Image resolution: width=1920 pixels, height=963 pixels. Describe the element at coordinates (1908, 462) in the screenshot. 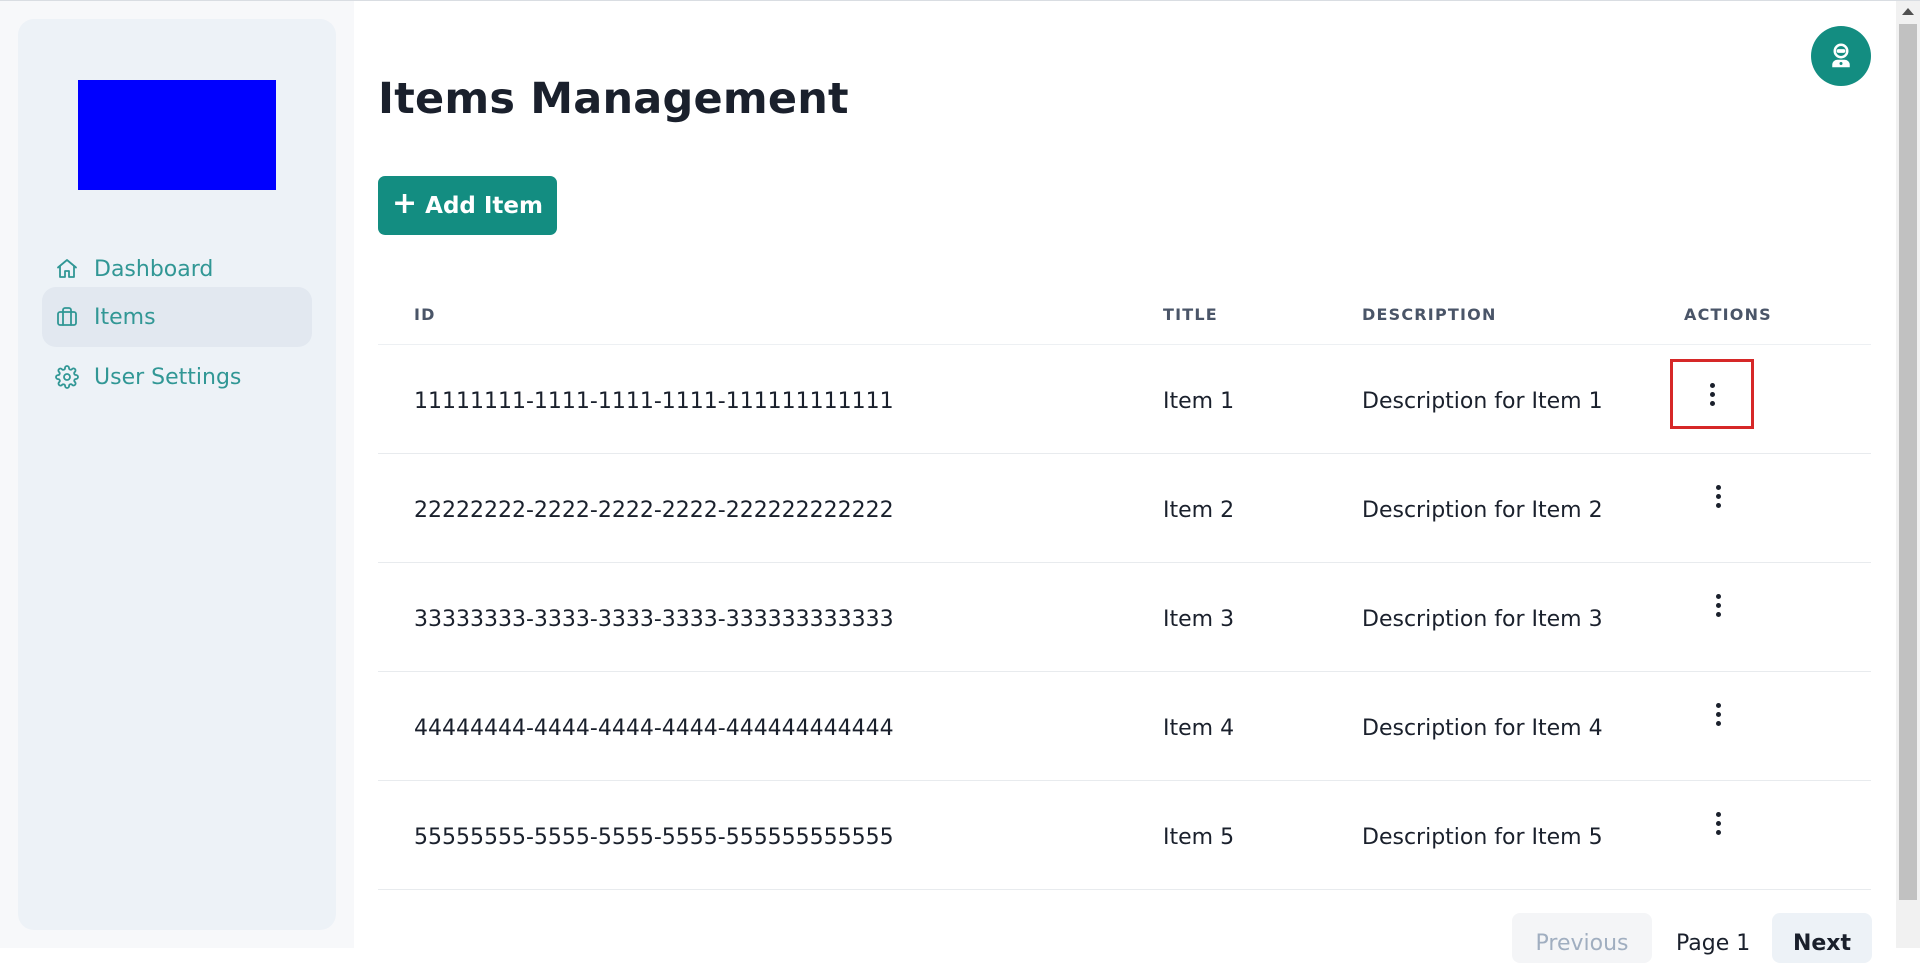

I see `scrollbar-thumb` at that location.